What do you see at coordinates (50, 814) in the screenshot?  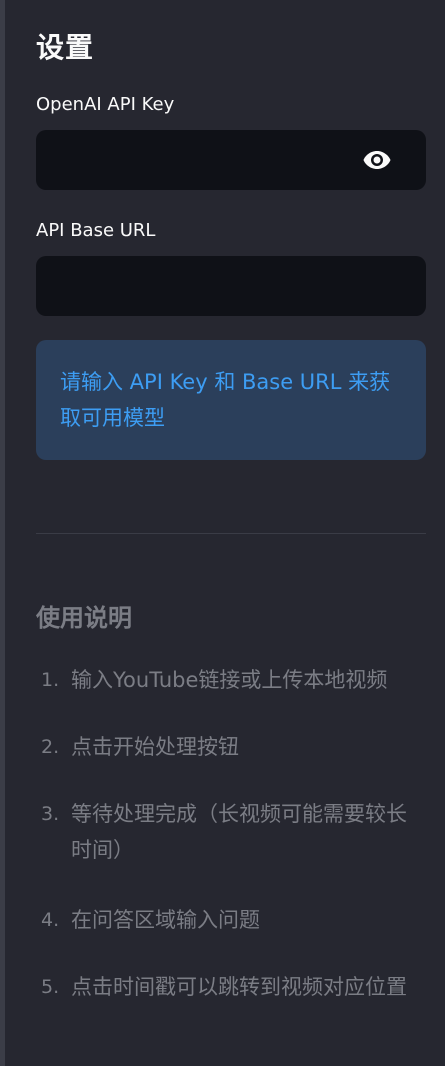 I see `list-item-number: 3.` at bounding box center [50, 814].